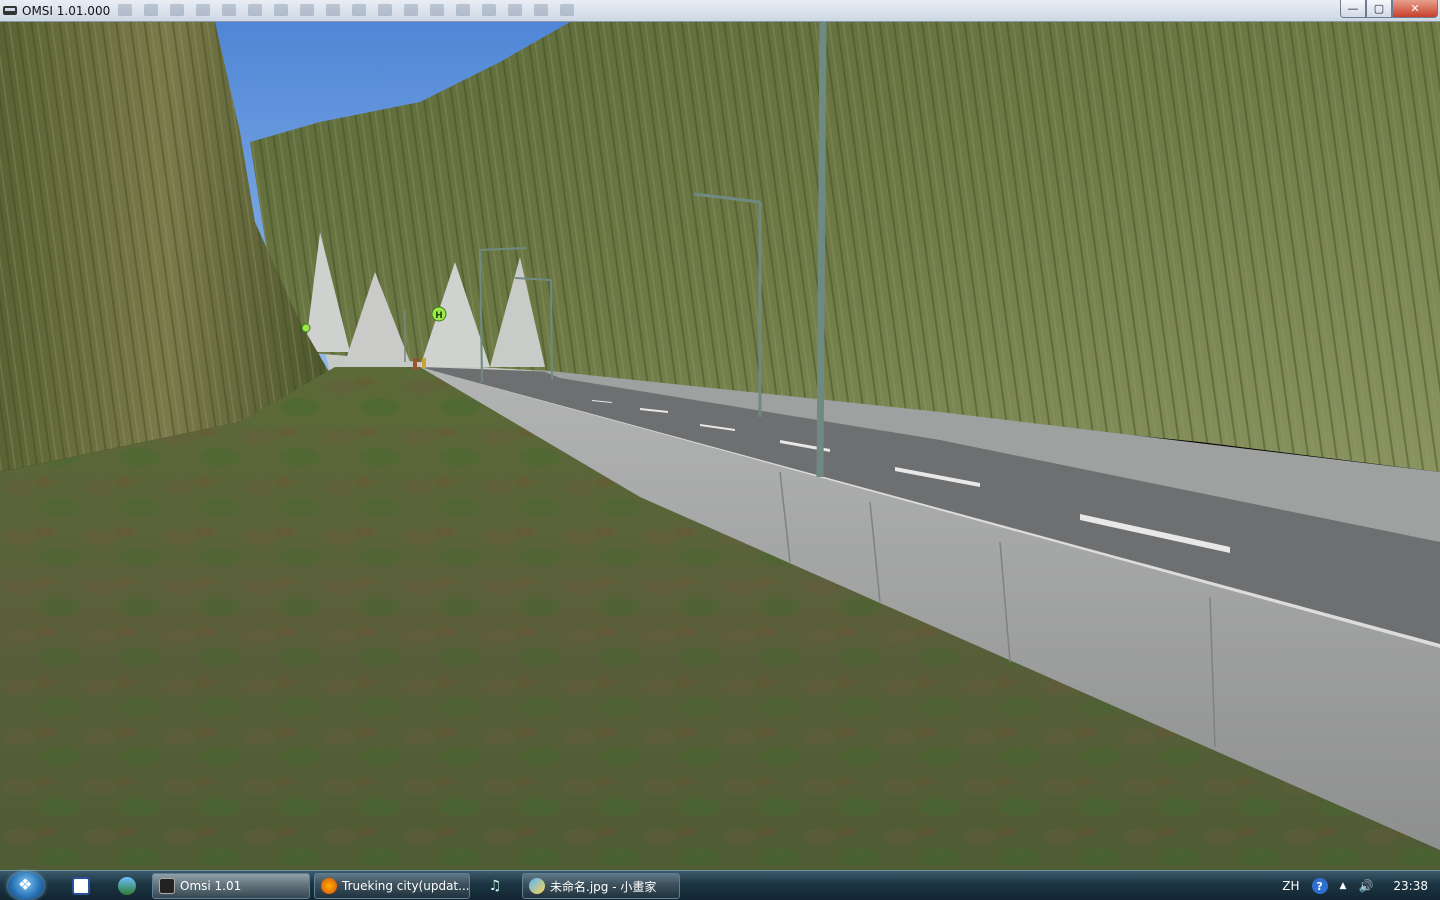 The height and width of the screenshot is (900, 1440). Describe the element at coordinates (603, 886) in the screenshot. I see `taskbar-item-label: 未命名.jpg - 小畫家` at that location.